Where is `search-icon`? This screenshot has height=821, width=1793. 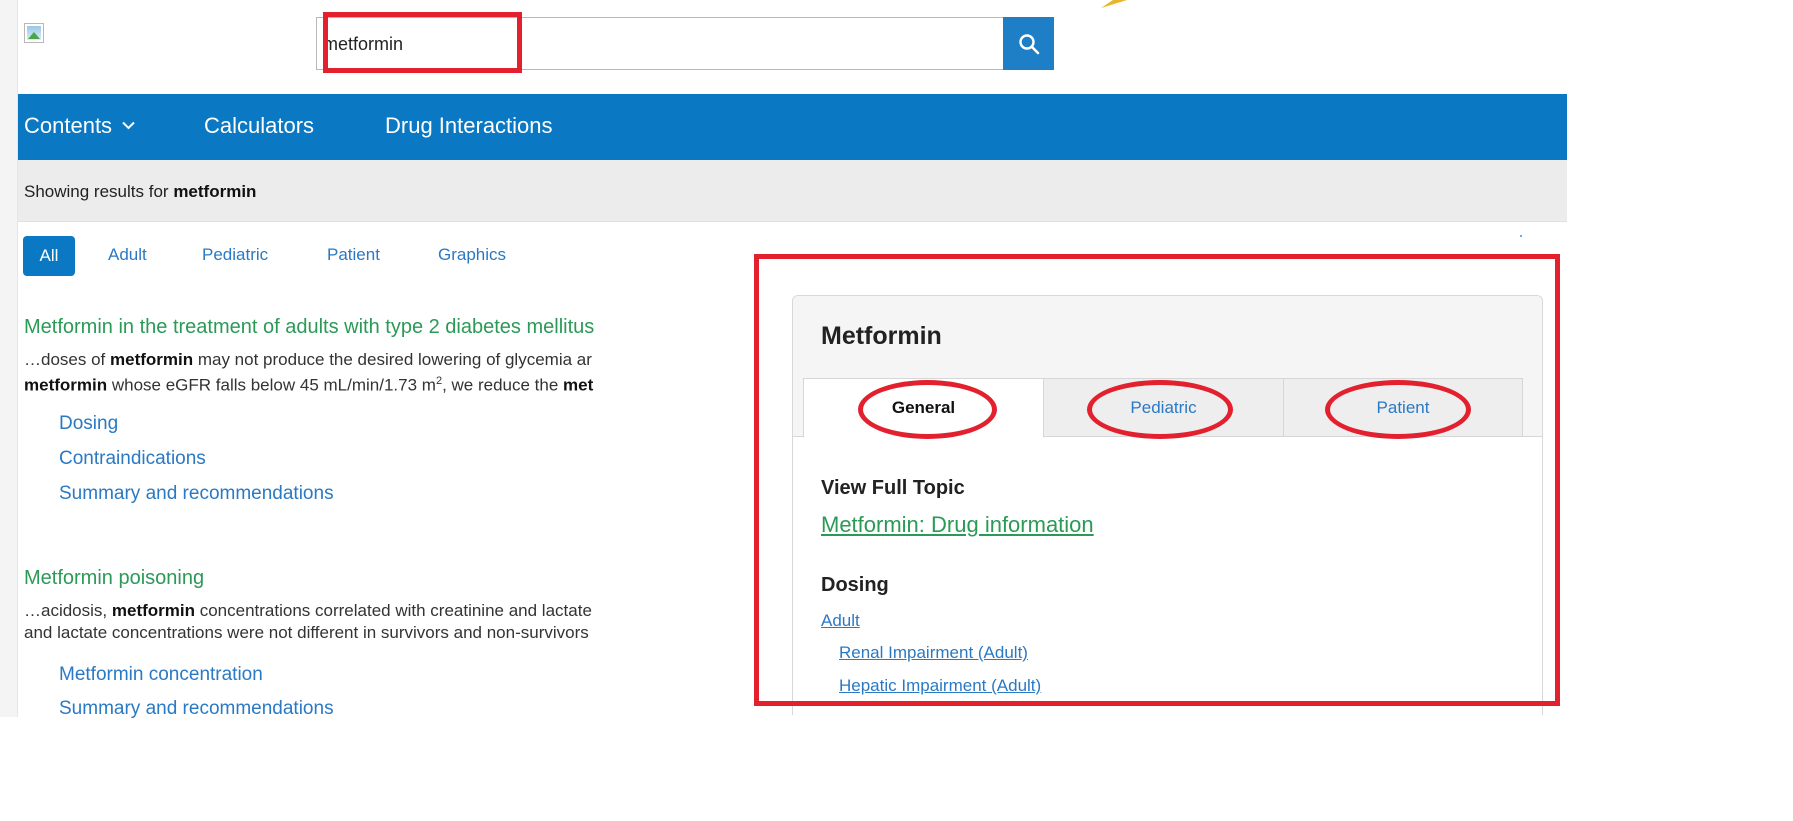
search-icon is located at coordinates (1028, 43).